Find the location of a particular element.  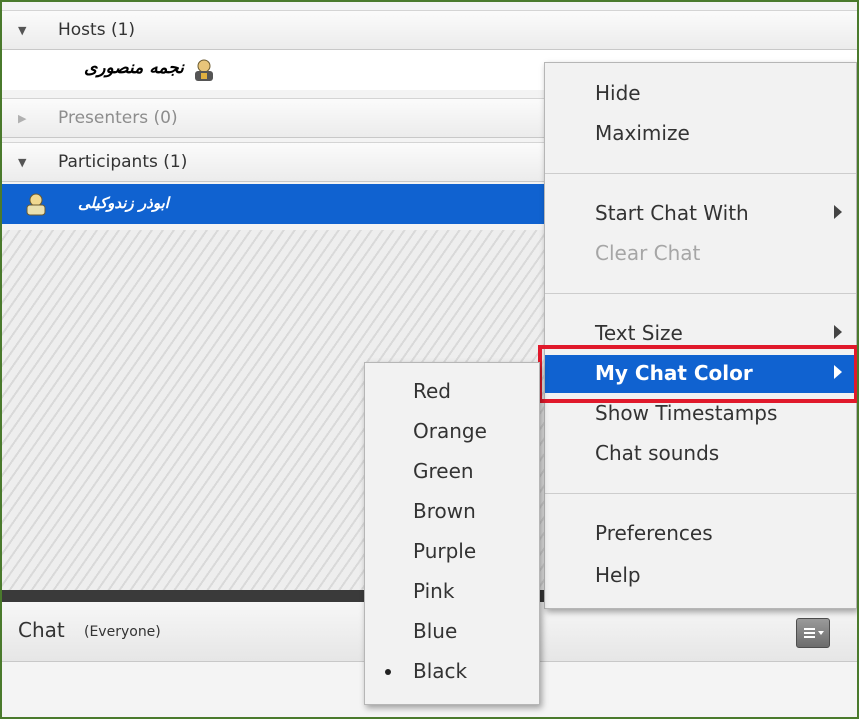

participants-header-label: Participants (1) is located at coordinates (123, 162).